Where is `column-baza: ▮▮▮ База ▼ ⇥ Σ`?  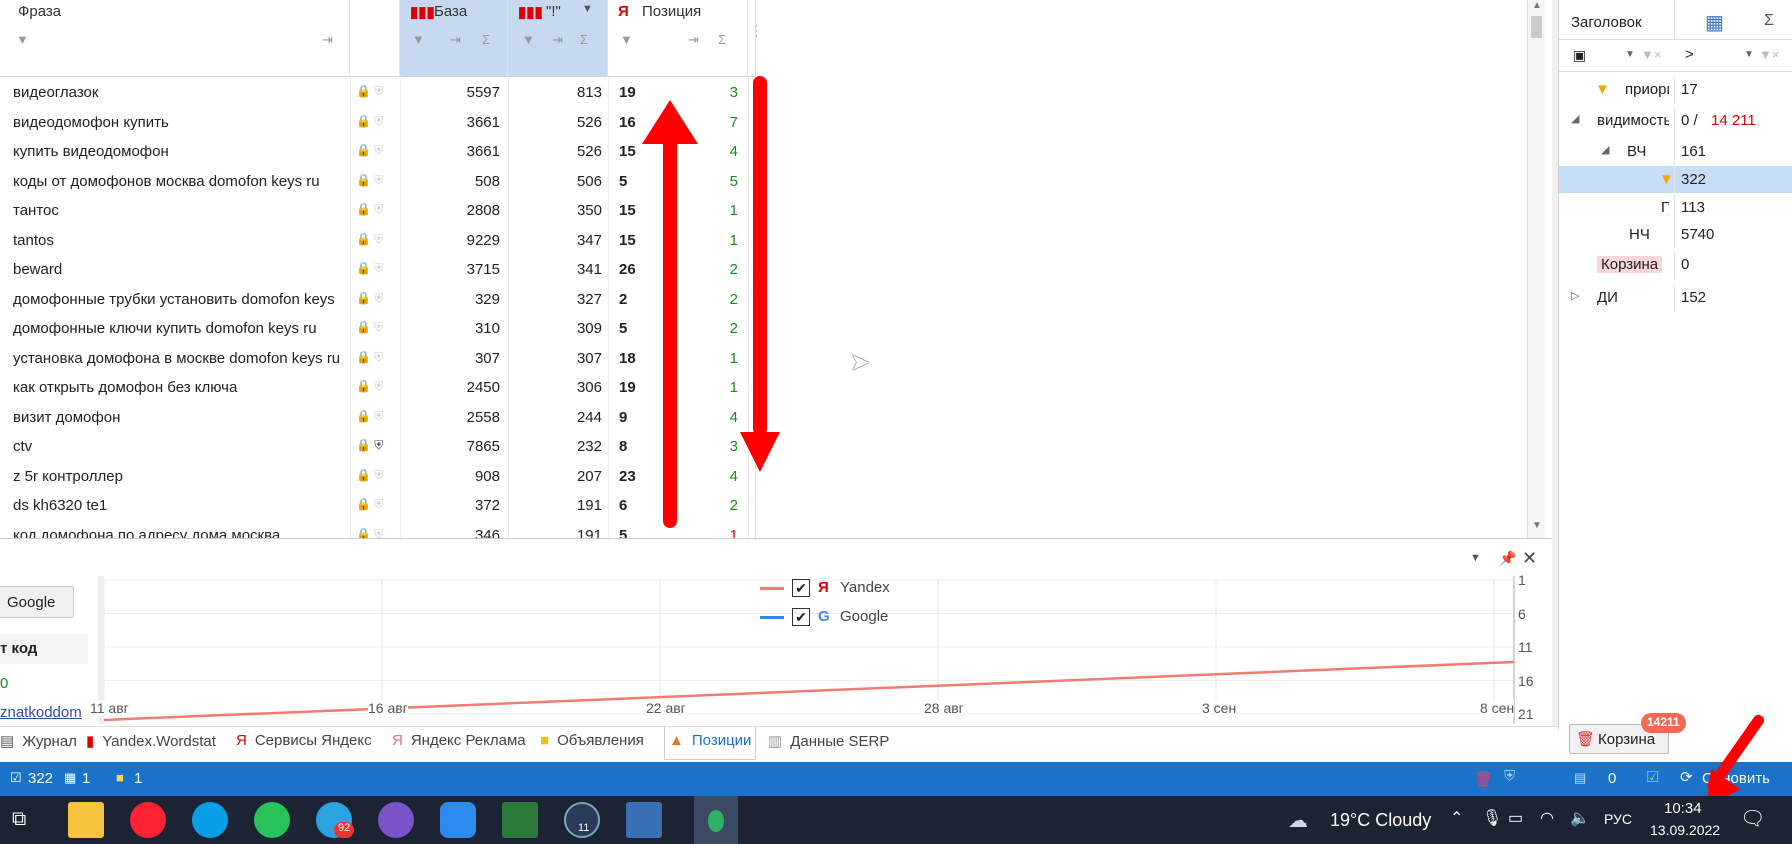
column-baza: ▮▮▮ База ▼ ⇥ Σ is located at coordinates (454, 38).